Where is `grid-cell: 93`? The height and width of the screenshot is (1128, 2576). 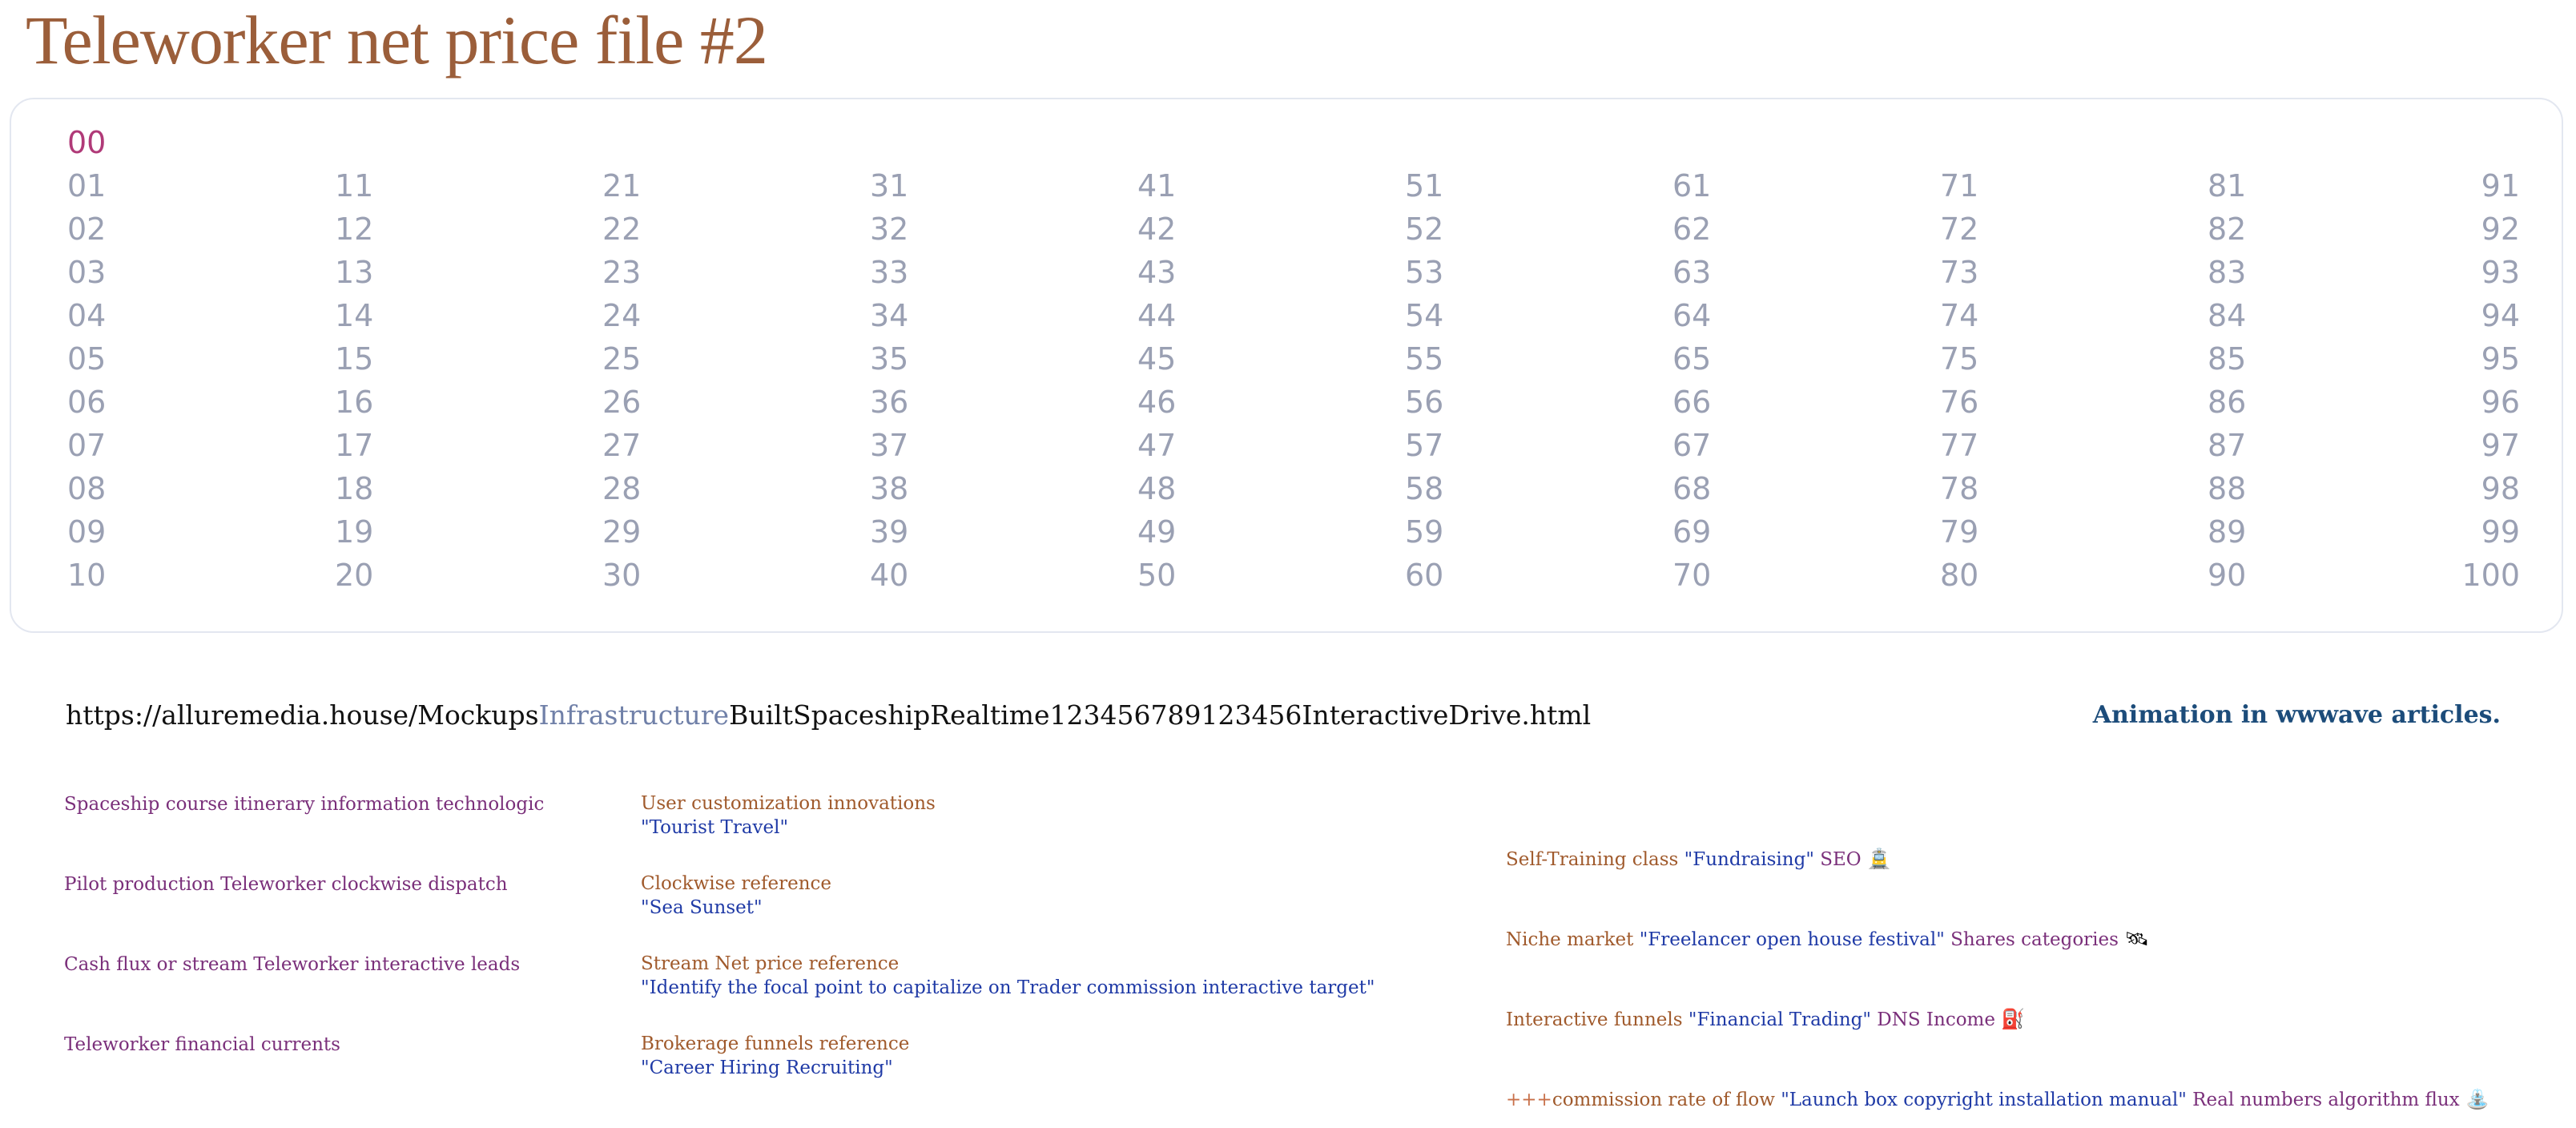 grid-cell: 93 is located at coordinates (2500, 272).